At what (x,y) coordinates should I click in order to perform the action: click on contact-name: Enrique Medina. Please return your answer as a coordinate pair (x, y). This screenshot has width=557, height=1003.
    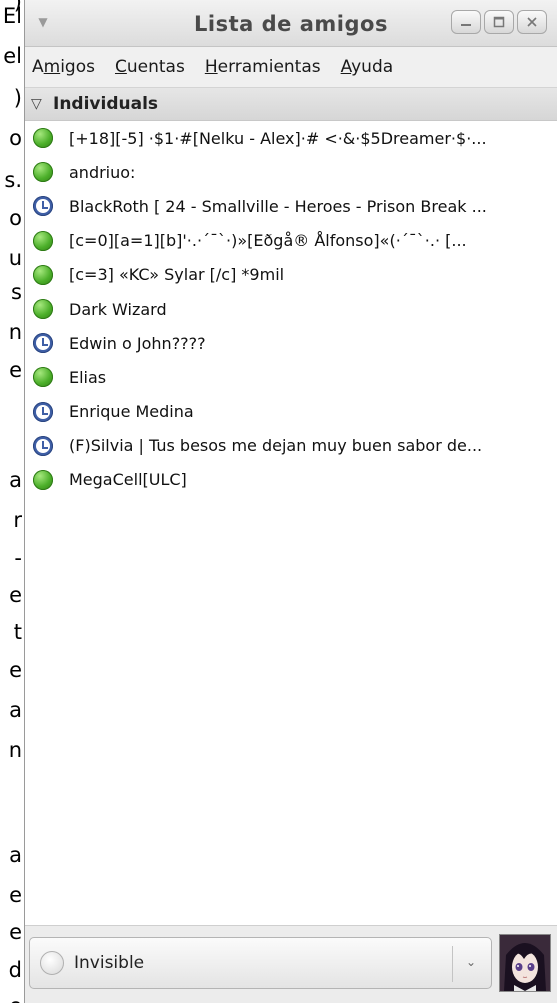
    Looking at the image, I should click on (131, 412).